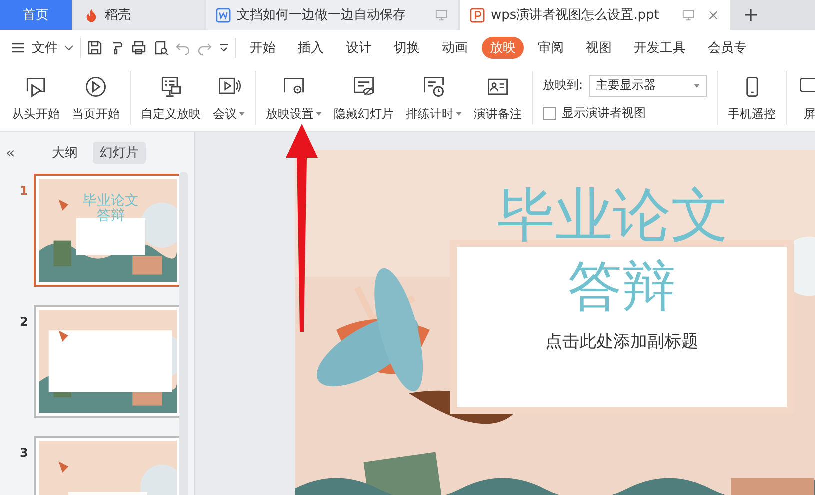  What do you see at coordinates (752, 98) in the screenshot?
I see `ribbon-button: 手机遥控` at bounding box center [752, 98].